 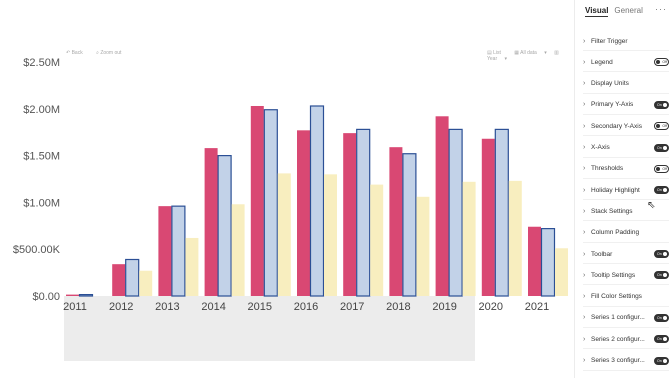 I want to click on tab-visual: Visual, so click(x=597, y=11).